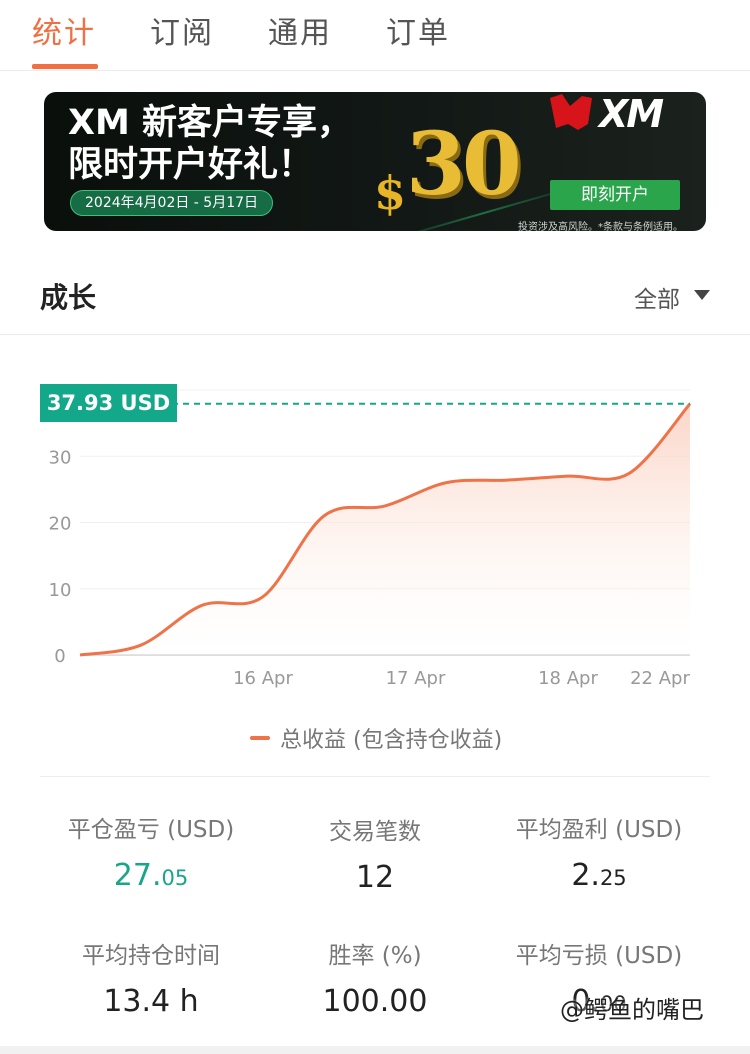 This screenshot has height=1054, width=750. I want to click on chevron-down-icon, so click(702, 295).